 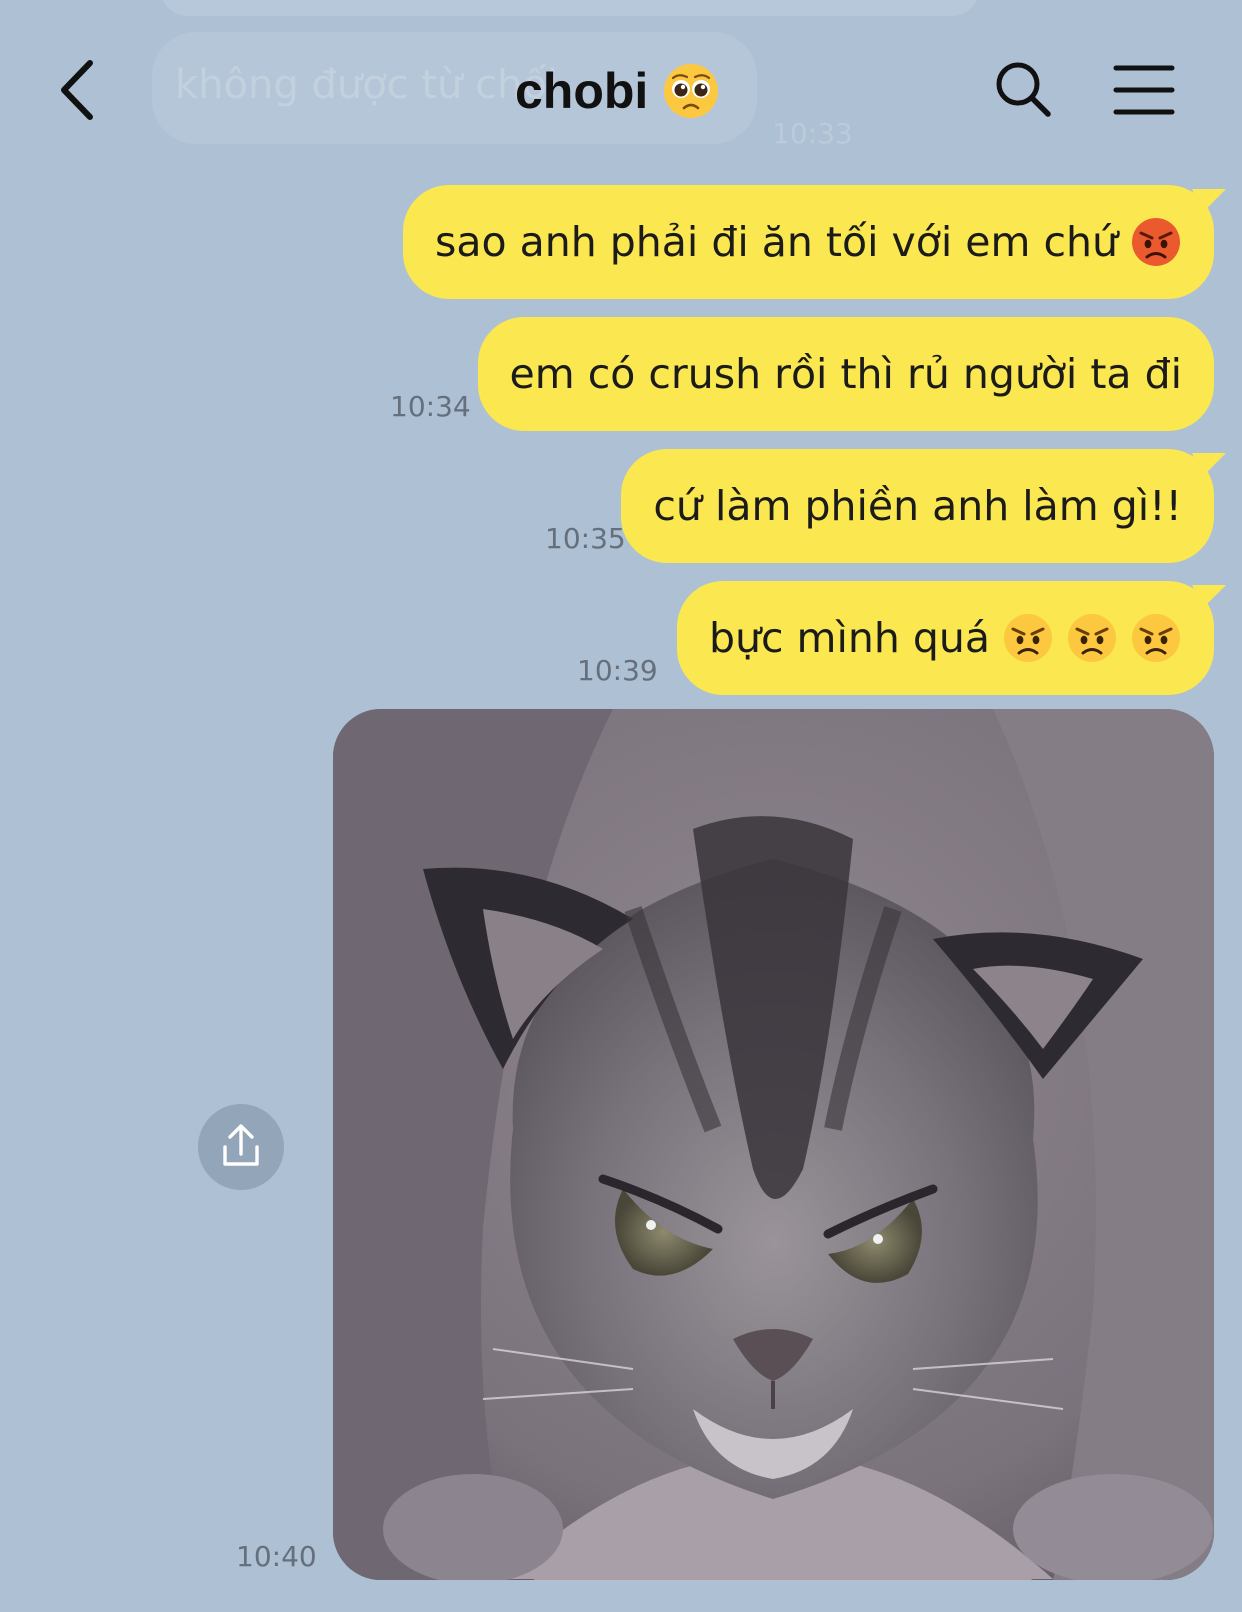 What do you see at coordinates (617, 670) in the screenshot?
I see `message-timestamp: 10:39` at bounding box center [617, 670].